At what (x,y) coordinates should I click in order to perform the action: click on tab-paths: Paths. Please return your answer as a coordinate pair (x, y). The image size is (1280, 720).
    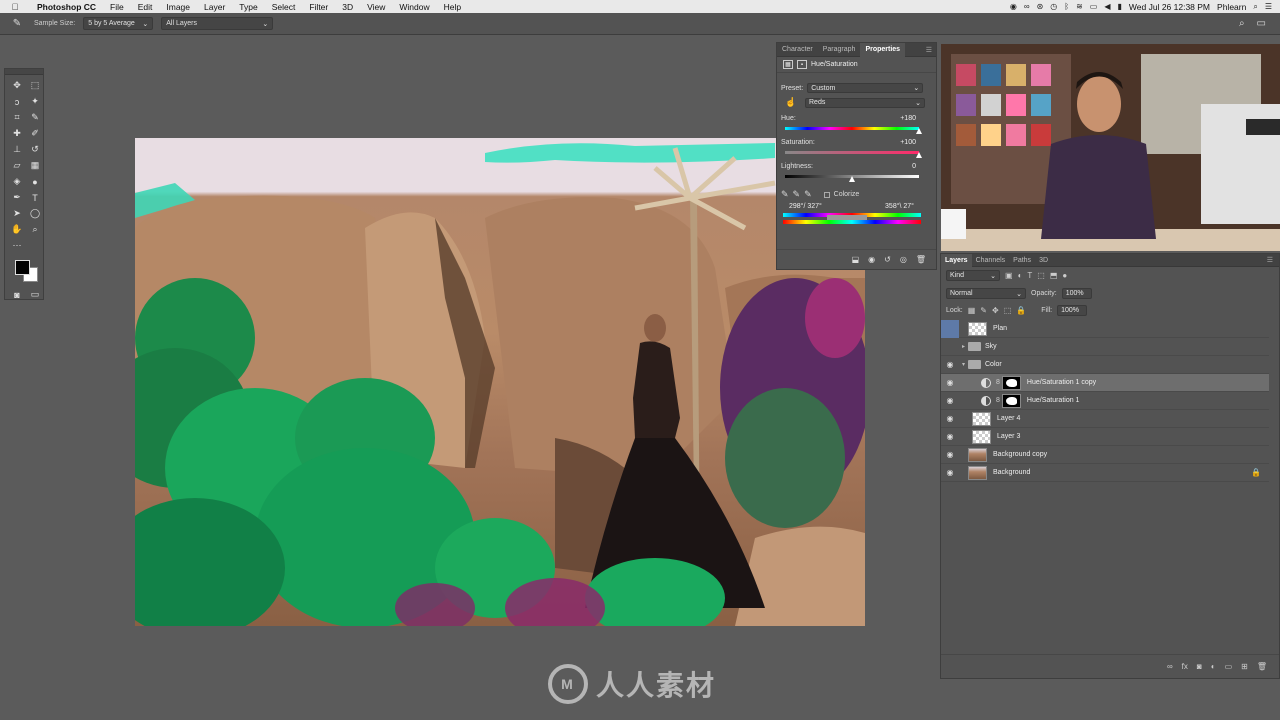
    Looking at the image, I should click on (1022, 260).